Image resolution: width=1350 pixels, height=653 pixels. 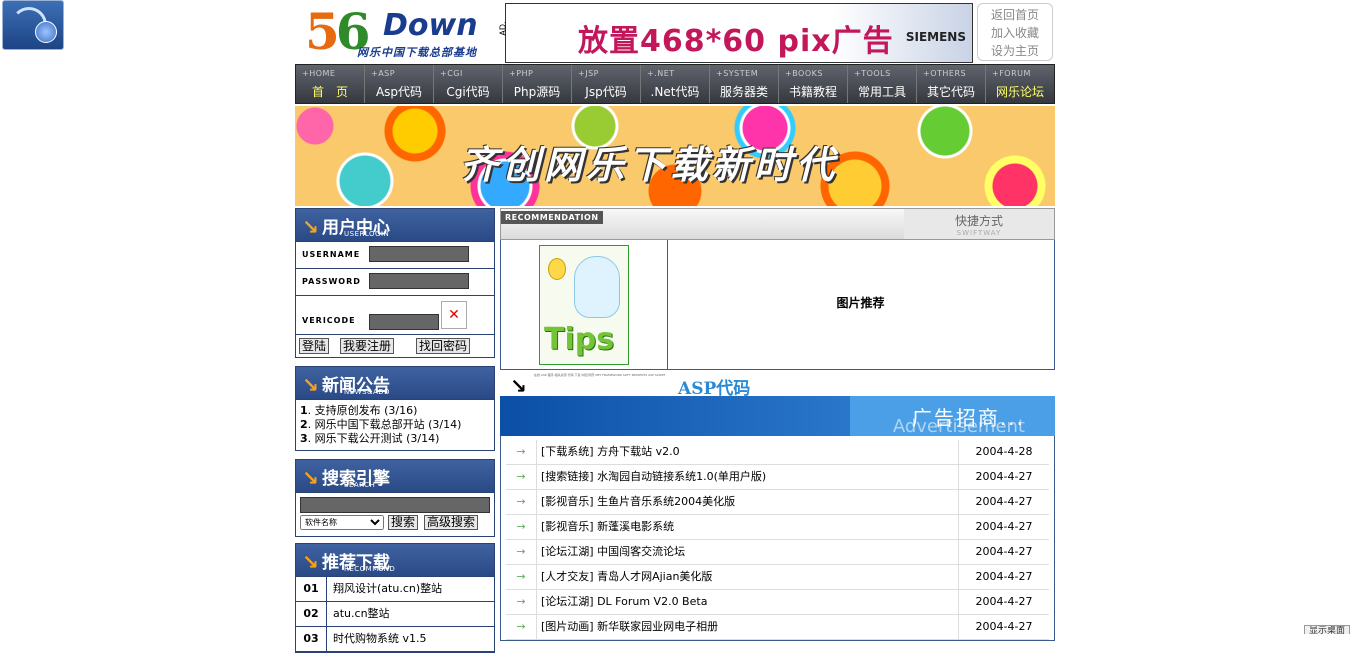 I want to click on picture-recommendation: Tips 图片推荐, so click(x=777, y=305).